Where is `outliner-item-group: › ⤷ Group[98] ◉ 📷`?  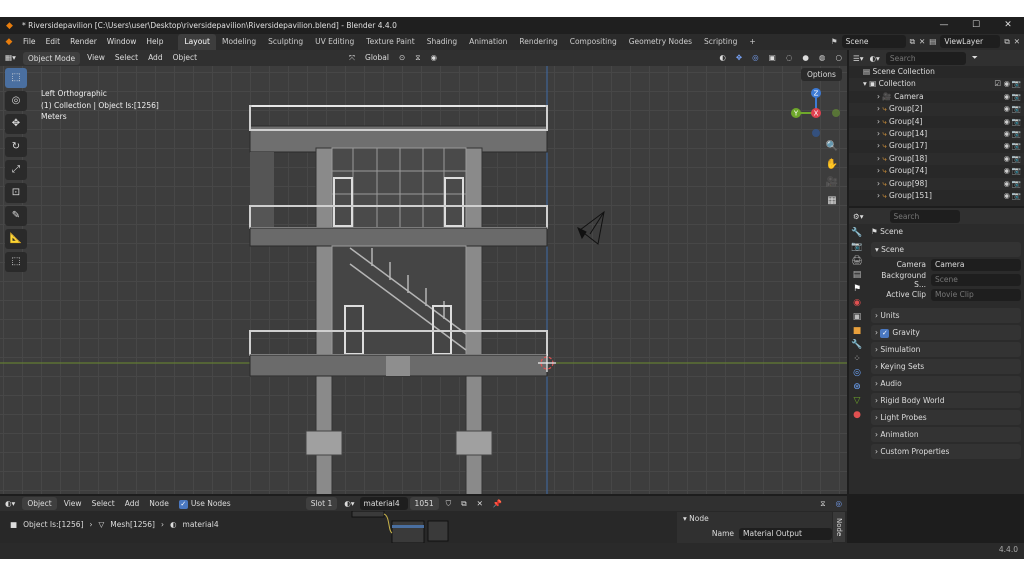 outliner-item-group: › ⤷ Group[98] ◉ 📷 is located at coordinates (936, 183).